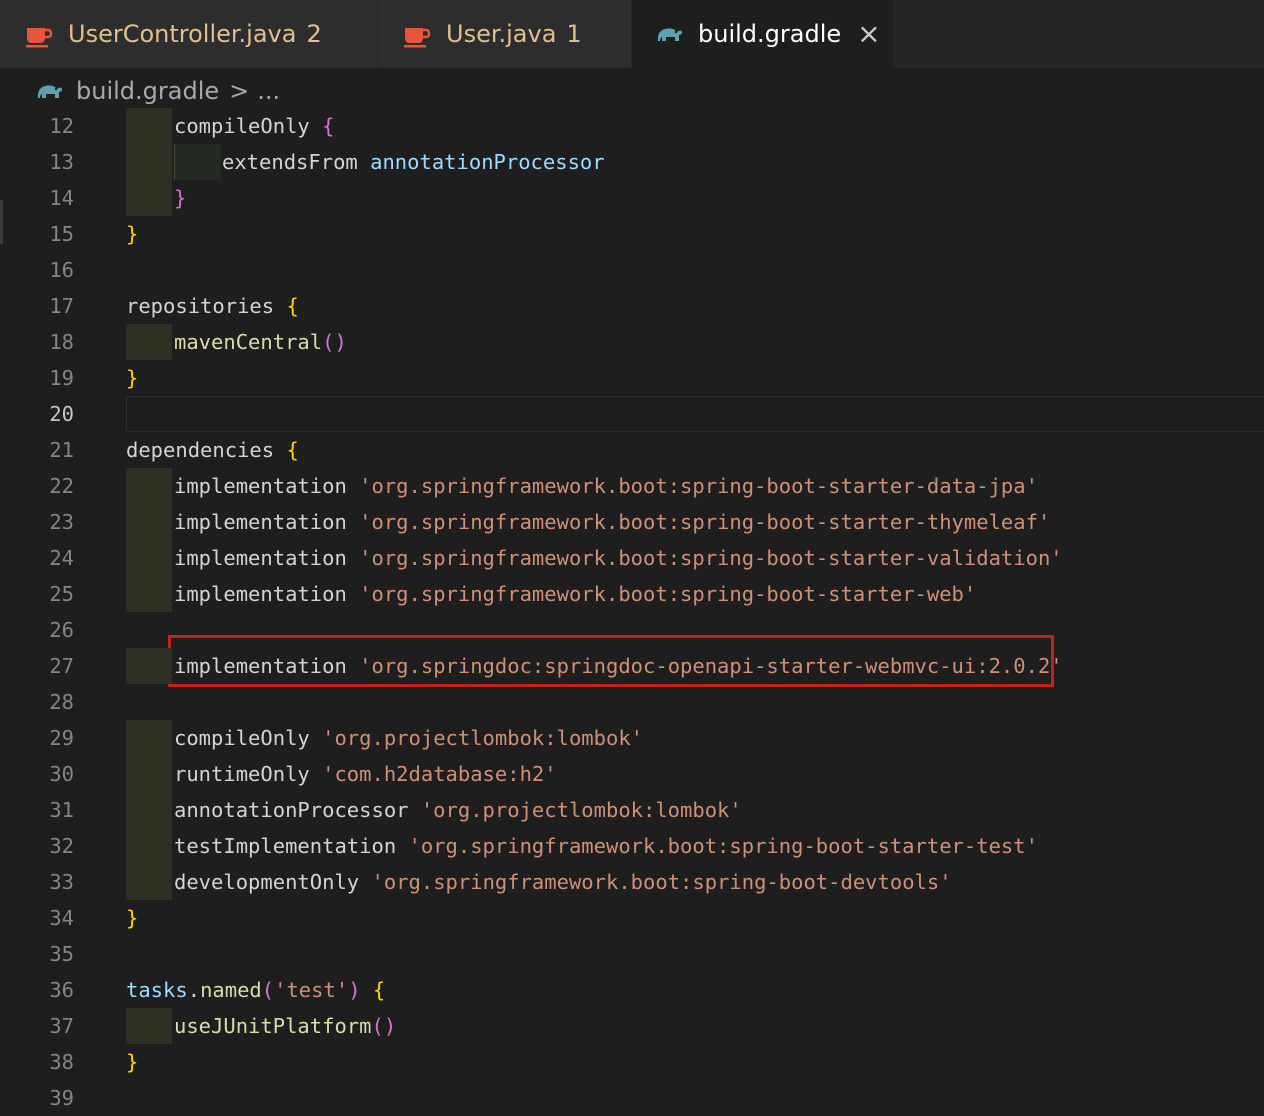 Image resolution: width=1264 pixels, height=1116 pixels. Describe the element at coordinates (632, 198) in the screenshot. I see `code-line: 14}` at that location.